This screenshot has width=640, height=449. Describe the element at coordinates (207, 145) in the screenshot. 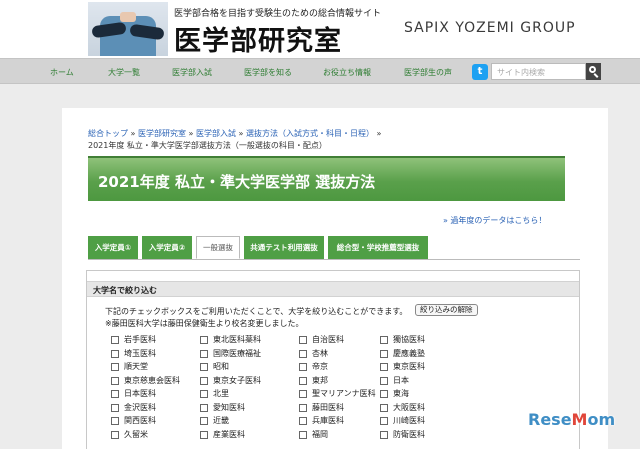

I see `breadcrumb-current: 2021年度 私立・準大学医学部選抜方法（一般選抜の科目・配点）` at that location.